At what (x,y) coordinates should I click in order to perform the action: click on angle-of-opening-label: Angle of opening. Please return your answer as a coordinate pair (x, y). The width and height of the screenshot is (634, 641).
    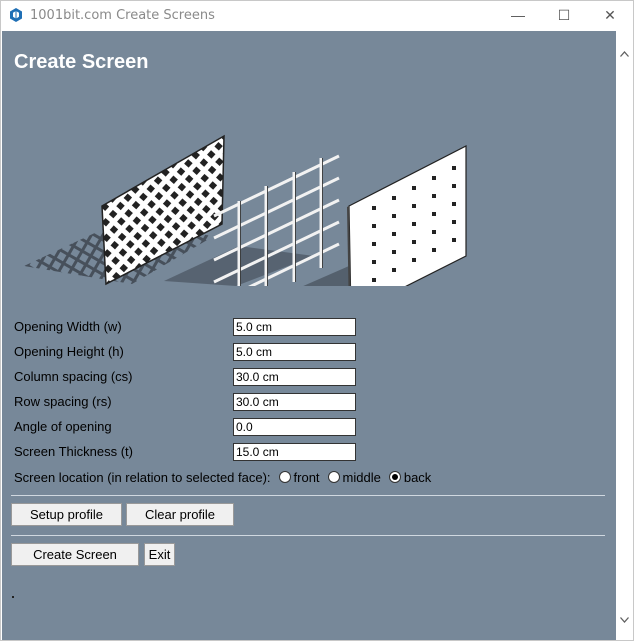
    Looking at the image, I should click on (63, 426).